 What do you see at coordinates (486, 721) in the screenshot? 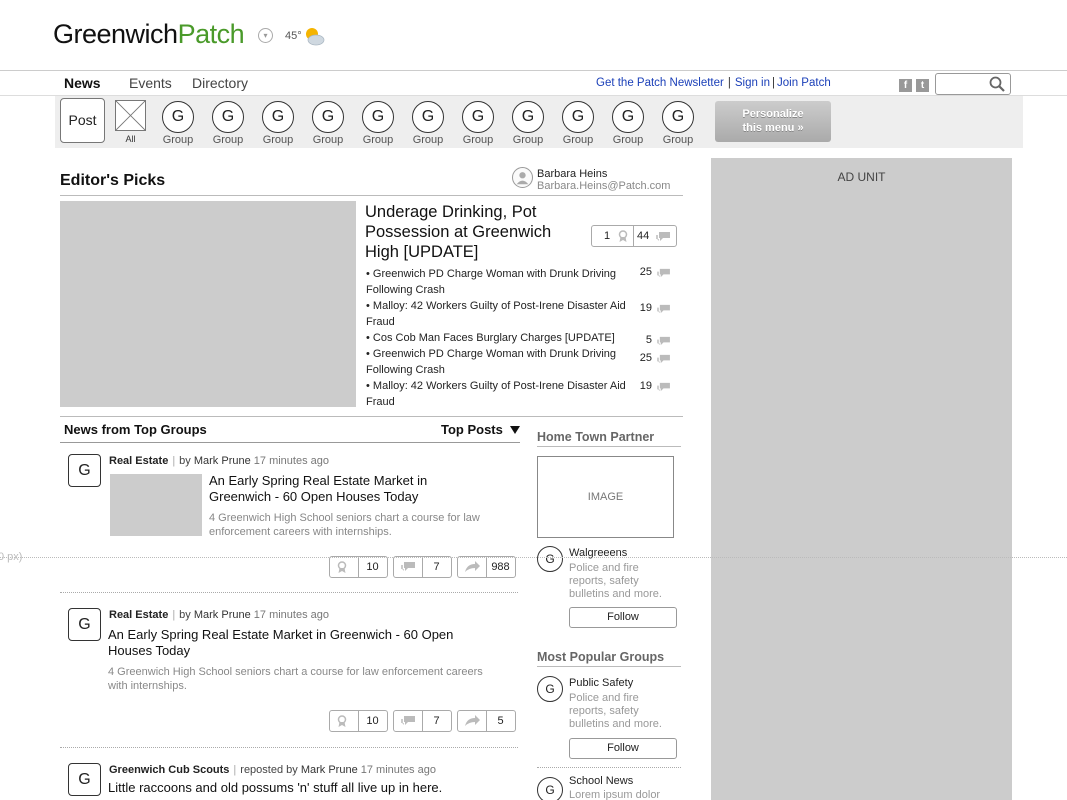
I see `share-button: 5` at bounding box center [486, 721].